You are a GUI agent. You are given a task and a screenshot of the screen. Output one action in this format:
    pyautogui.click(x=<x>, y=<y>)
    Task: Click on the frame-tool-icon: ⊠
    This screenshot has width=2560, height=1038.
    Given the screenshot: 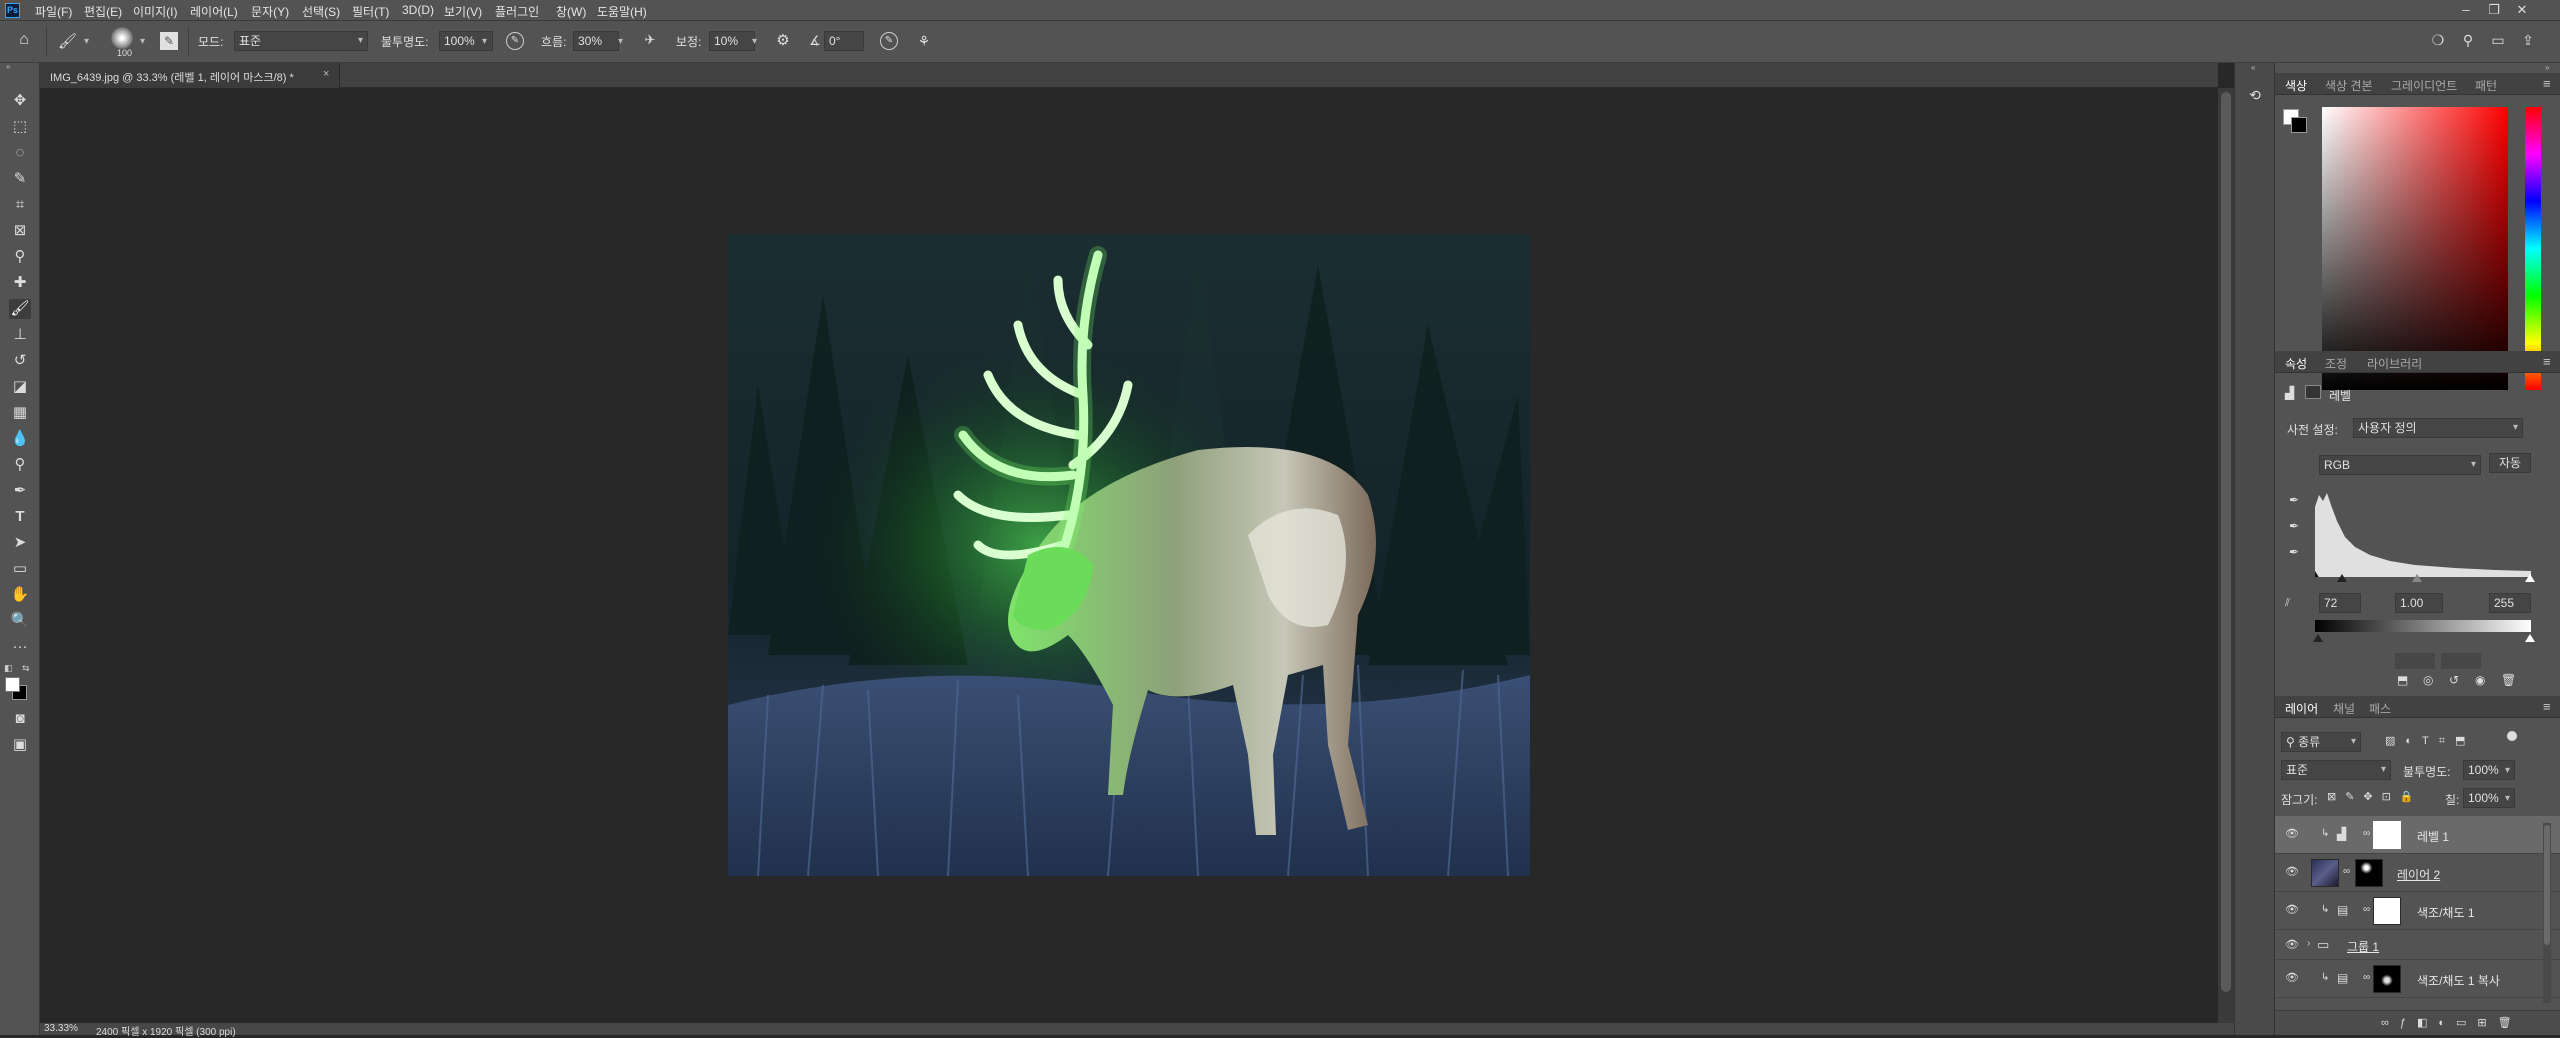 What is the action you would take?
    pyautogui.click(x=20, y=231)
    